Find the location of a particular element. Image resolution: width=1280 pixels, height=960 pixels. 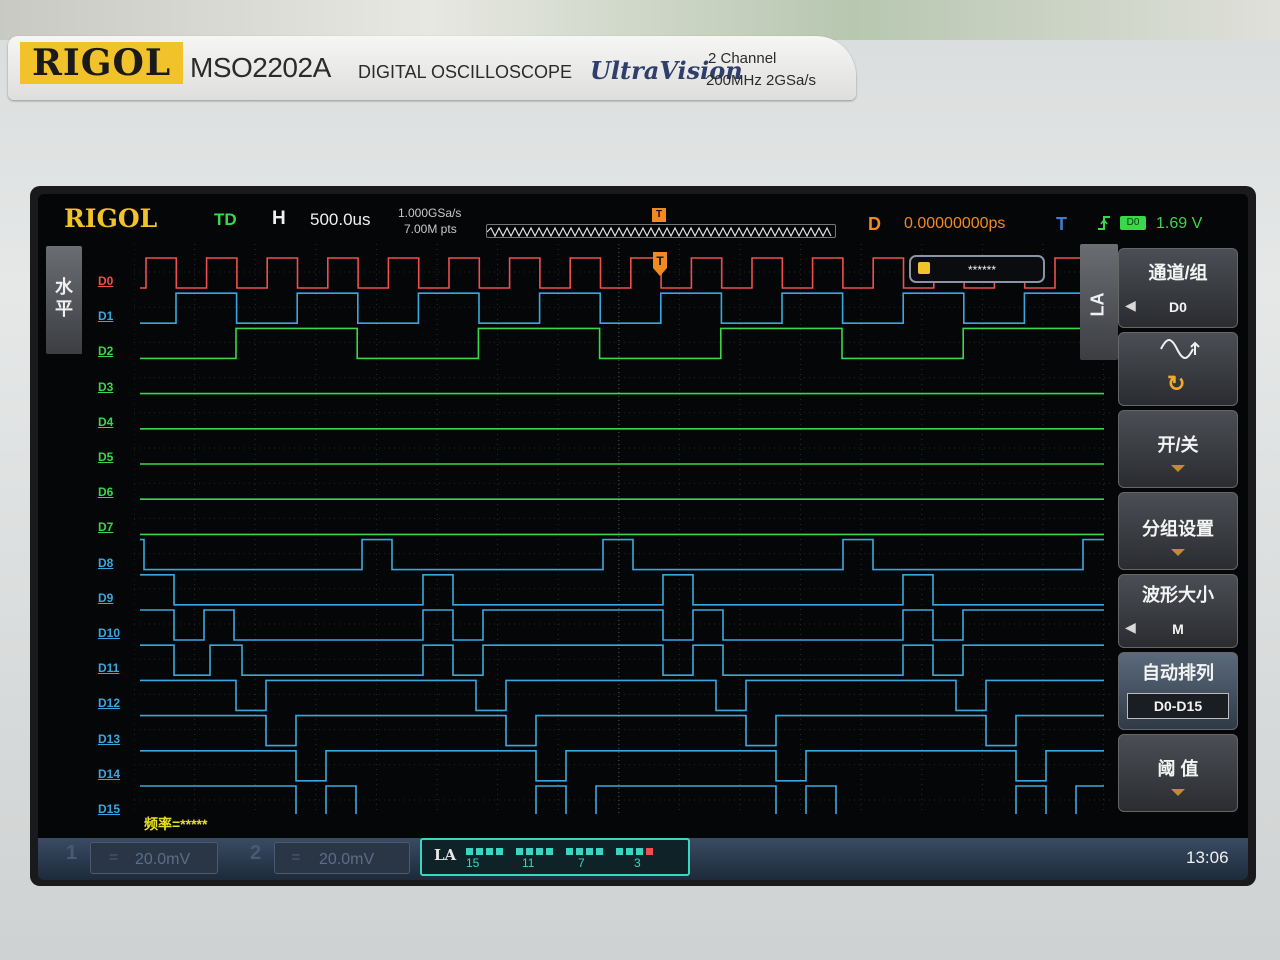

bottom-status-bar: 1 = 20.0mV 2 = 20.0mV LA 15 11 7 3 13:06 is located at coordinates (643, 859).